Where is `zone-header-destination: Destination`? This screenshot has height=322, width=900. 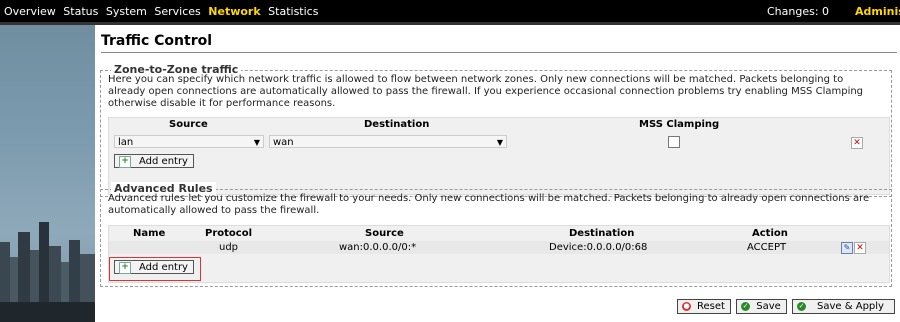
zone-header-destination: Destination is located at coordinates (397, 124).